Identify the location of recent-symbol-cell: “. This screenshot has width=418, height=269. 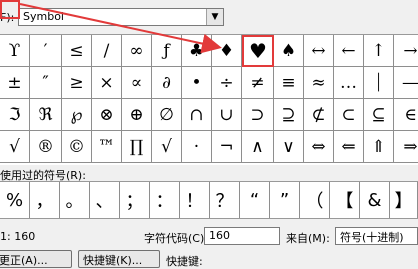
(255, 200).